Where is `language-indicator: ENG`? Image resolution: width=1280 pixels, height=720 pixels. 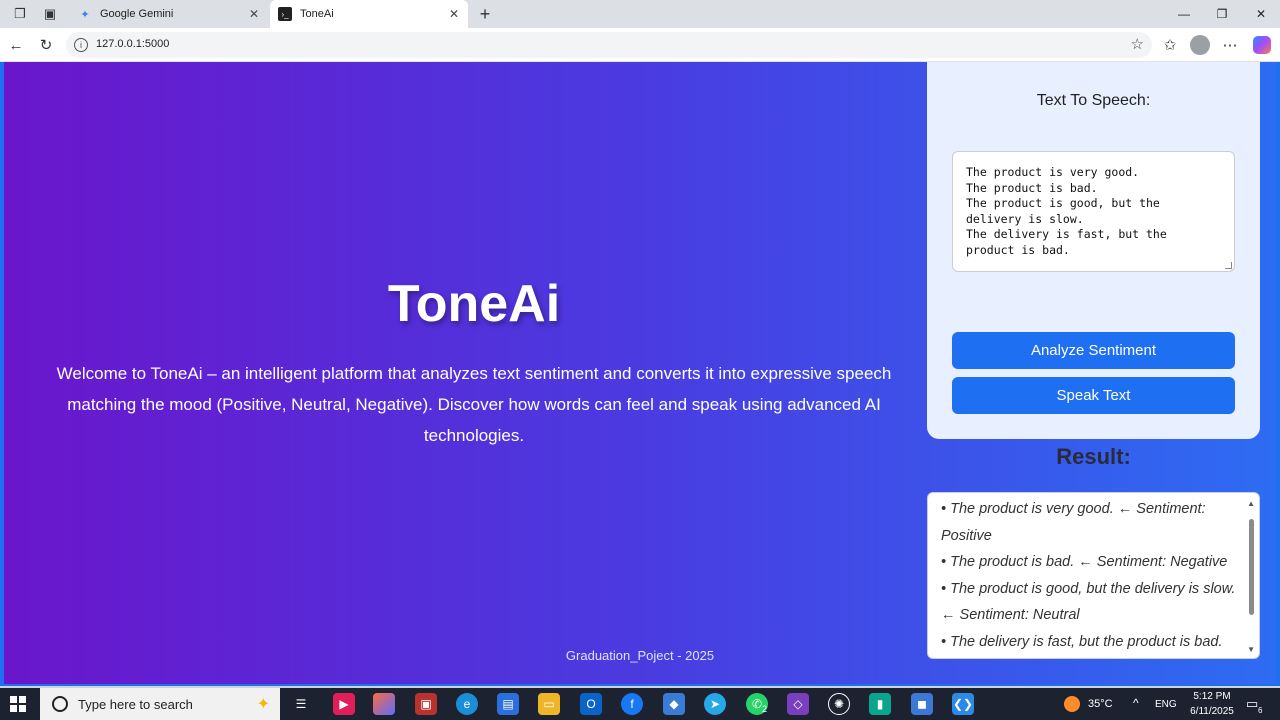
language-indicator: ENG is located at coordinates (1166, 704).